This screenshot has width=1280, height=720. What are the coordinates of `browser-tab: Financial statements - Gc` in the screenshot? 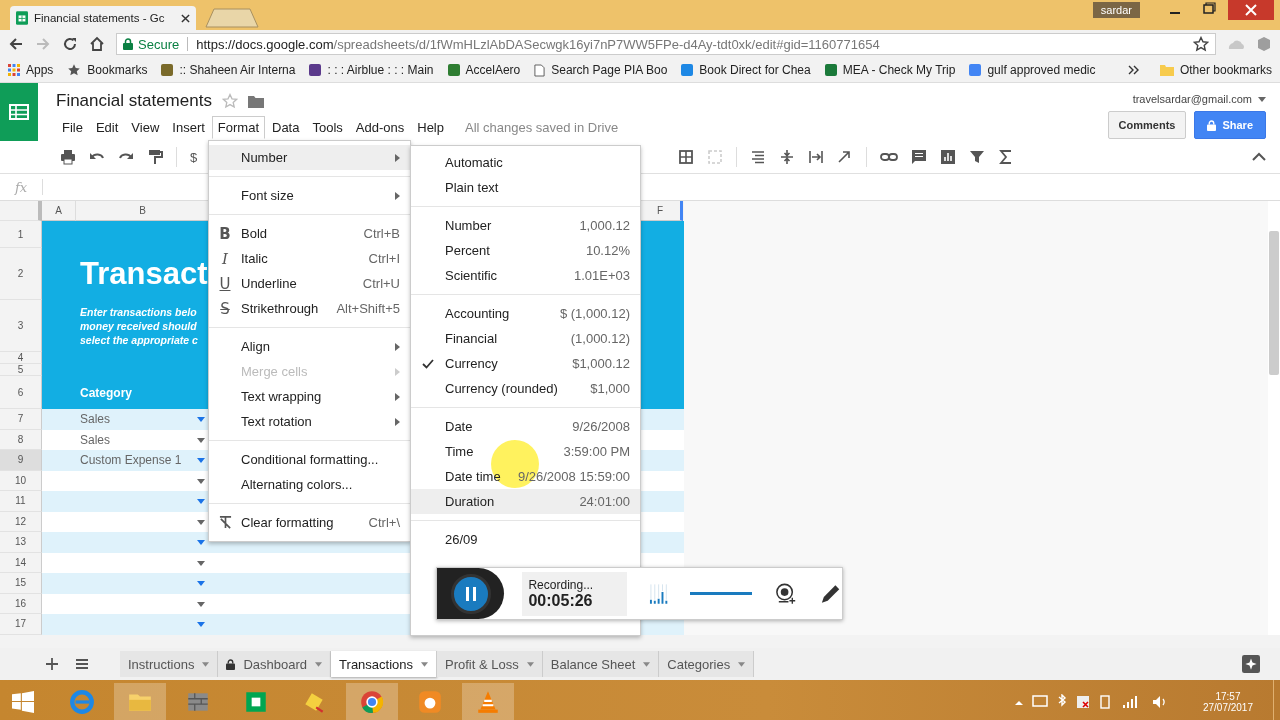 It's located at (103, 18).